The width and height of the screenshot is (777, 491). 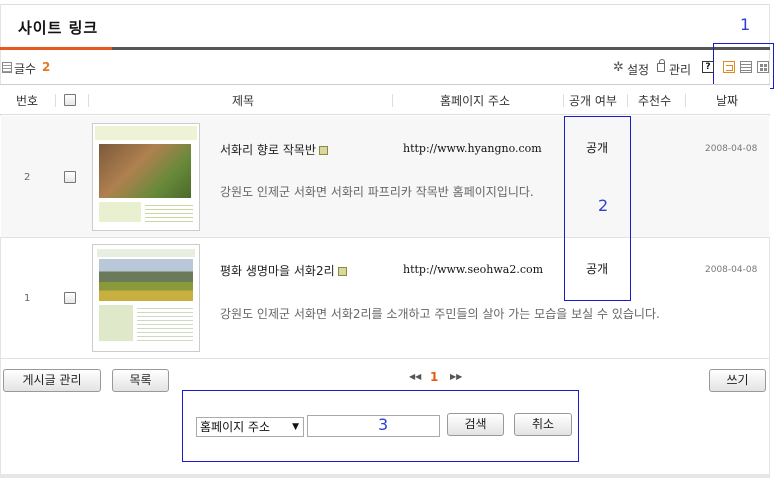 I want to click on list-view-icon, so click(x=746, y=67).